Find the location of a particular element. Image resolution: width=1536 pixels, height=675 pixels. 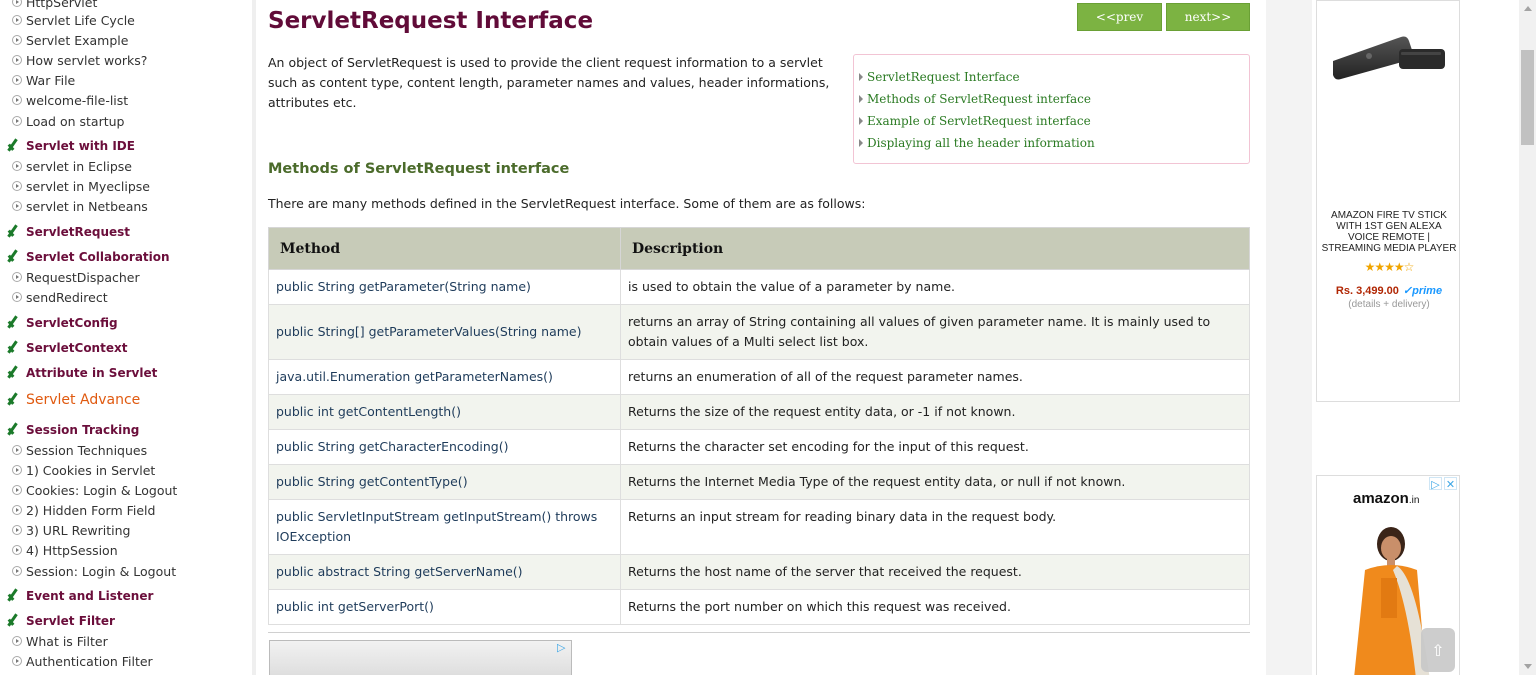

sidebar-item-servletrequest: ServletRequest is located at coordinates (67, 232).